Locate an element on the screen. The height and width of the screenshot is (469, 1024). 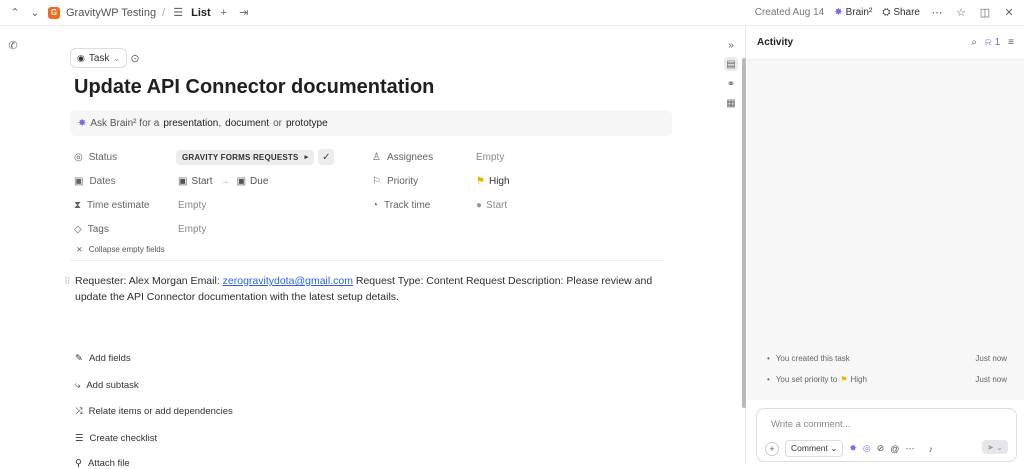
complete-status-button: ✓ is located at coordinates (326, 157).